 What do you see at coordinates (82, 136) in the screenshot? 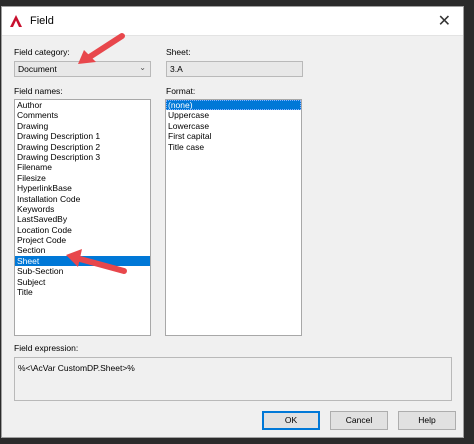
I see `list-item: Drawing Description 1` at bounding box center [82, 136].